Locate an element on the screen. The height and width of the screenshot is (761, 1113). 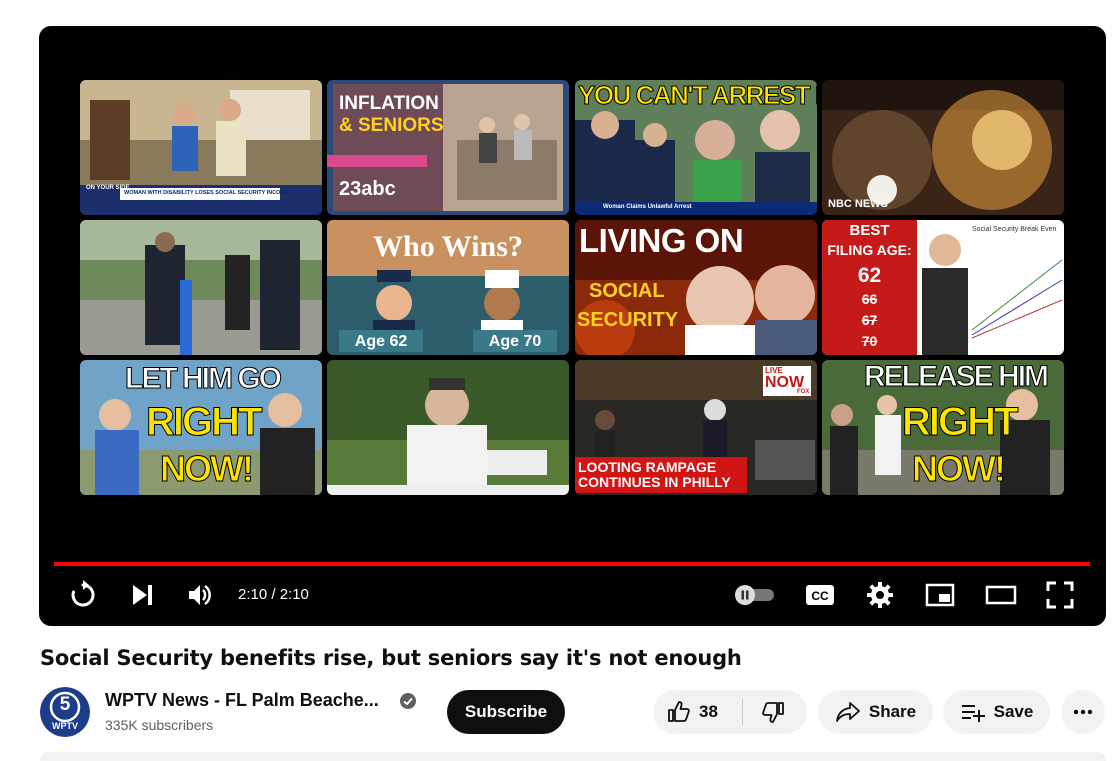
endscreen-video-6: Who Wins? Age 62 Age 70 is located at coordinates (448, 287).